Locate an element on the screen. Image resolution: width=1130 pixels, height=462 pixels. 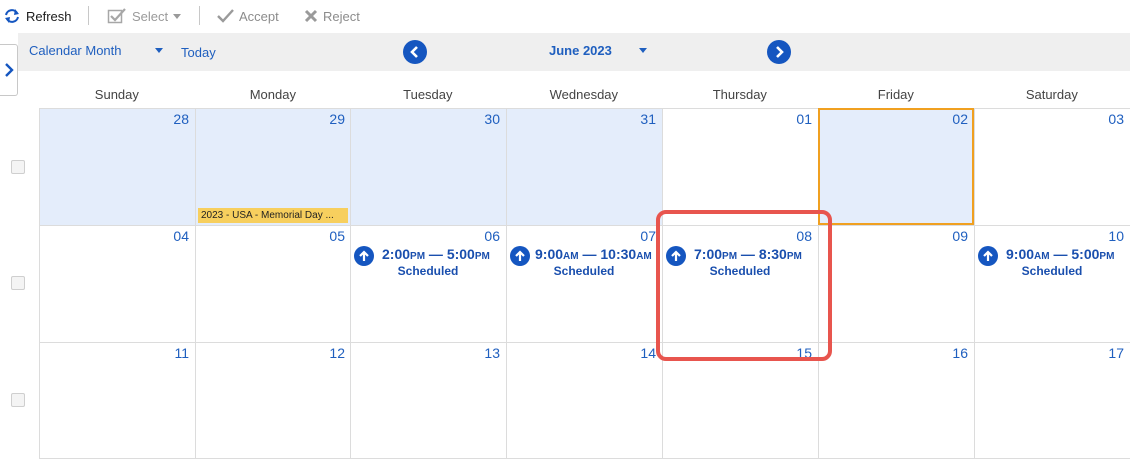
accept-label: Accept is located at coordinates (259, 16).